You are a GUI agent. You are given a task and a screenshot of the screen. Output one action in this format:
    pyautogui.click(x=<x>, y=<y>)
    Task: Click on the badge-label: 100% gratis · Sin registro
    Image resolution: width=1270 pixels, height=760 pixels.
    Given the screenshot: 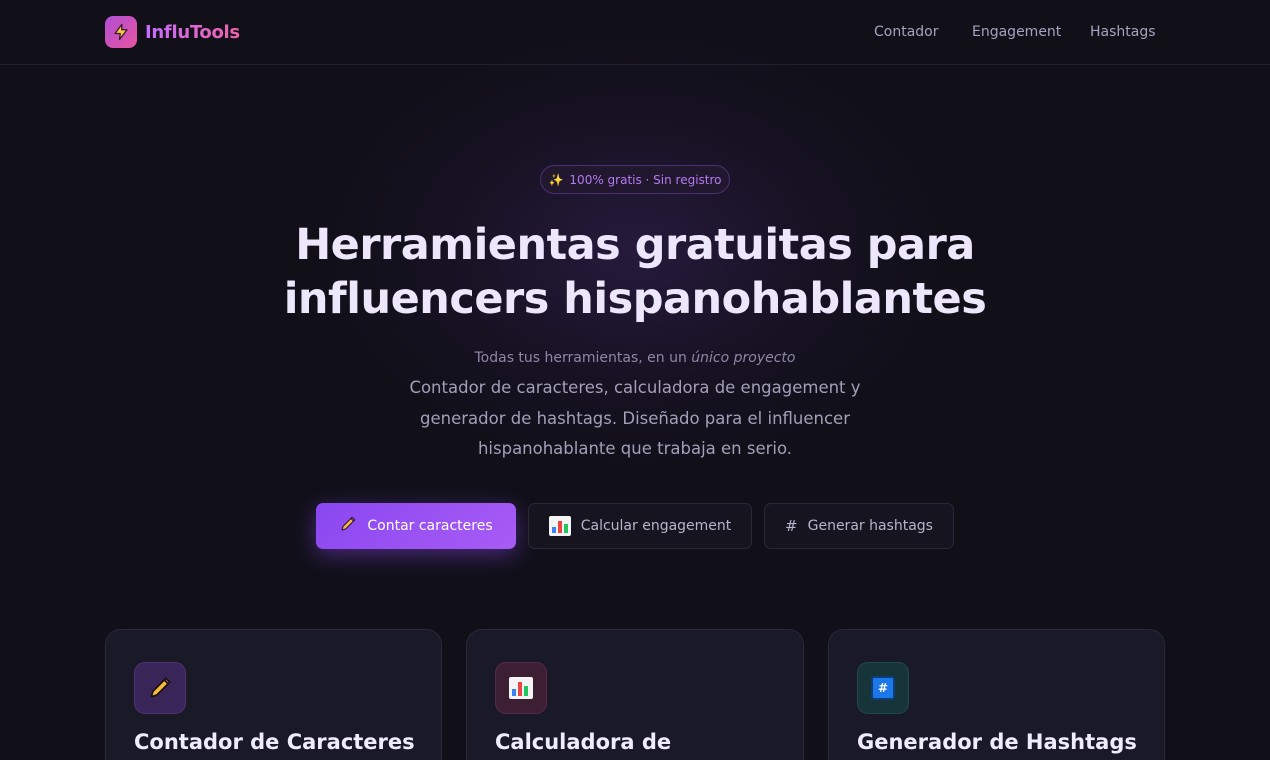 What is the action you would take?
    pyautogui.click(x=645, y=179)
    